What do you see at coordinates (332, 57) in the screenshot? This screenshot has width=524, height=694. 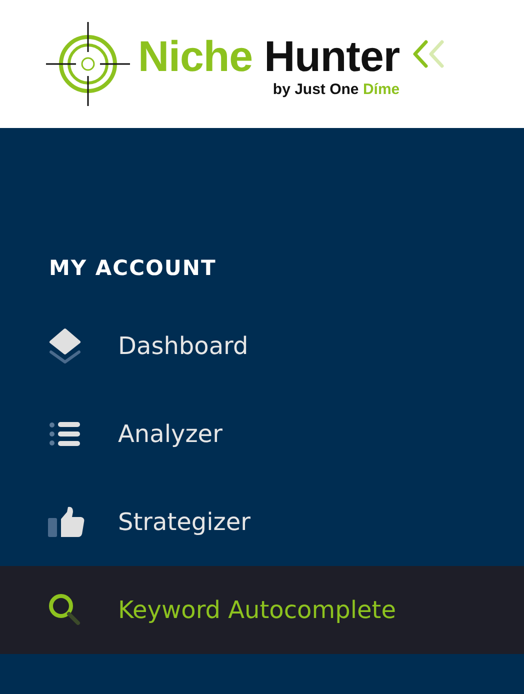 I see `logo-name: Hunter` at bounding box center [332, 57].